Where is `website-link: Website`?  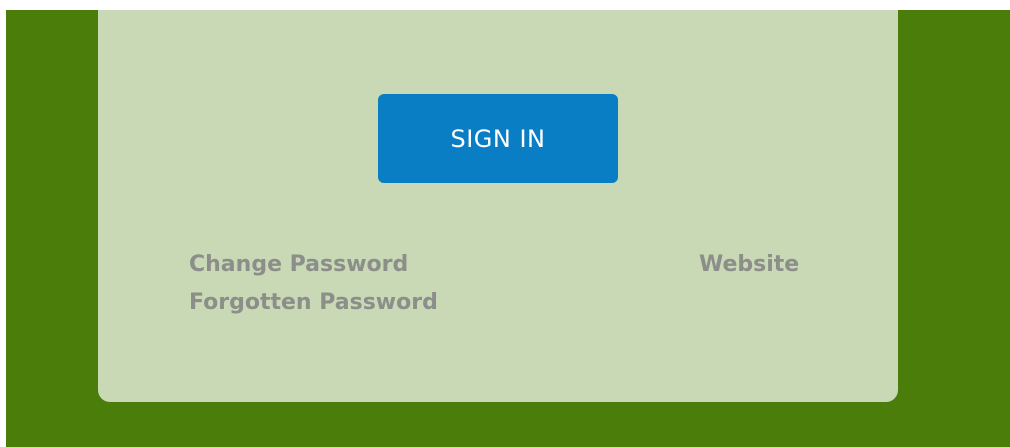 website-link: Website is located at coordinates (749, 264).